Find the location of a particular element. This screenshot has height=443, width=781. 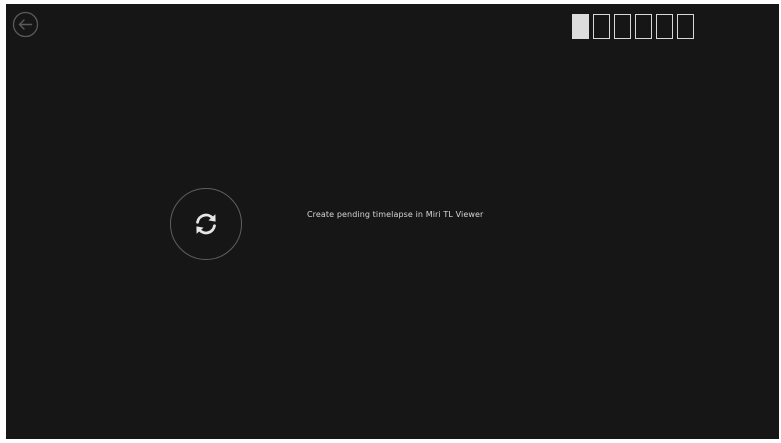

refresh-button is located at coordinates (206, 224).